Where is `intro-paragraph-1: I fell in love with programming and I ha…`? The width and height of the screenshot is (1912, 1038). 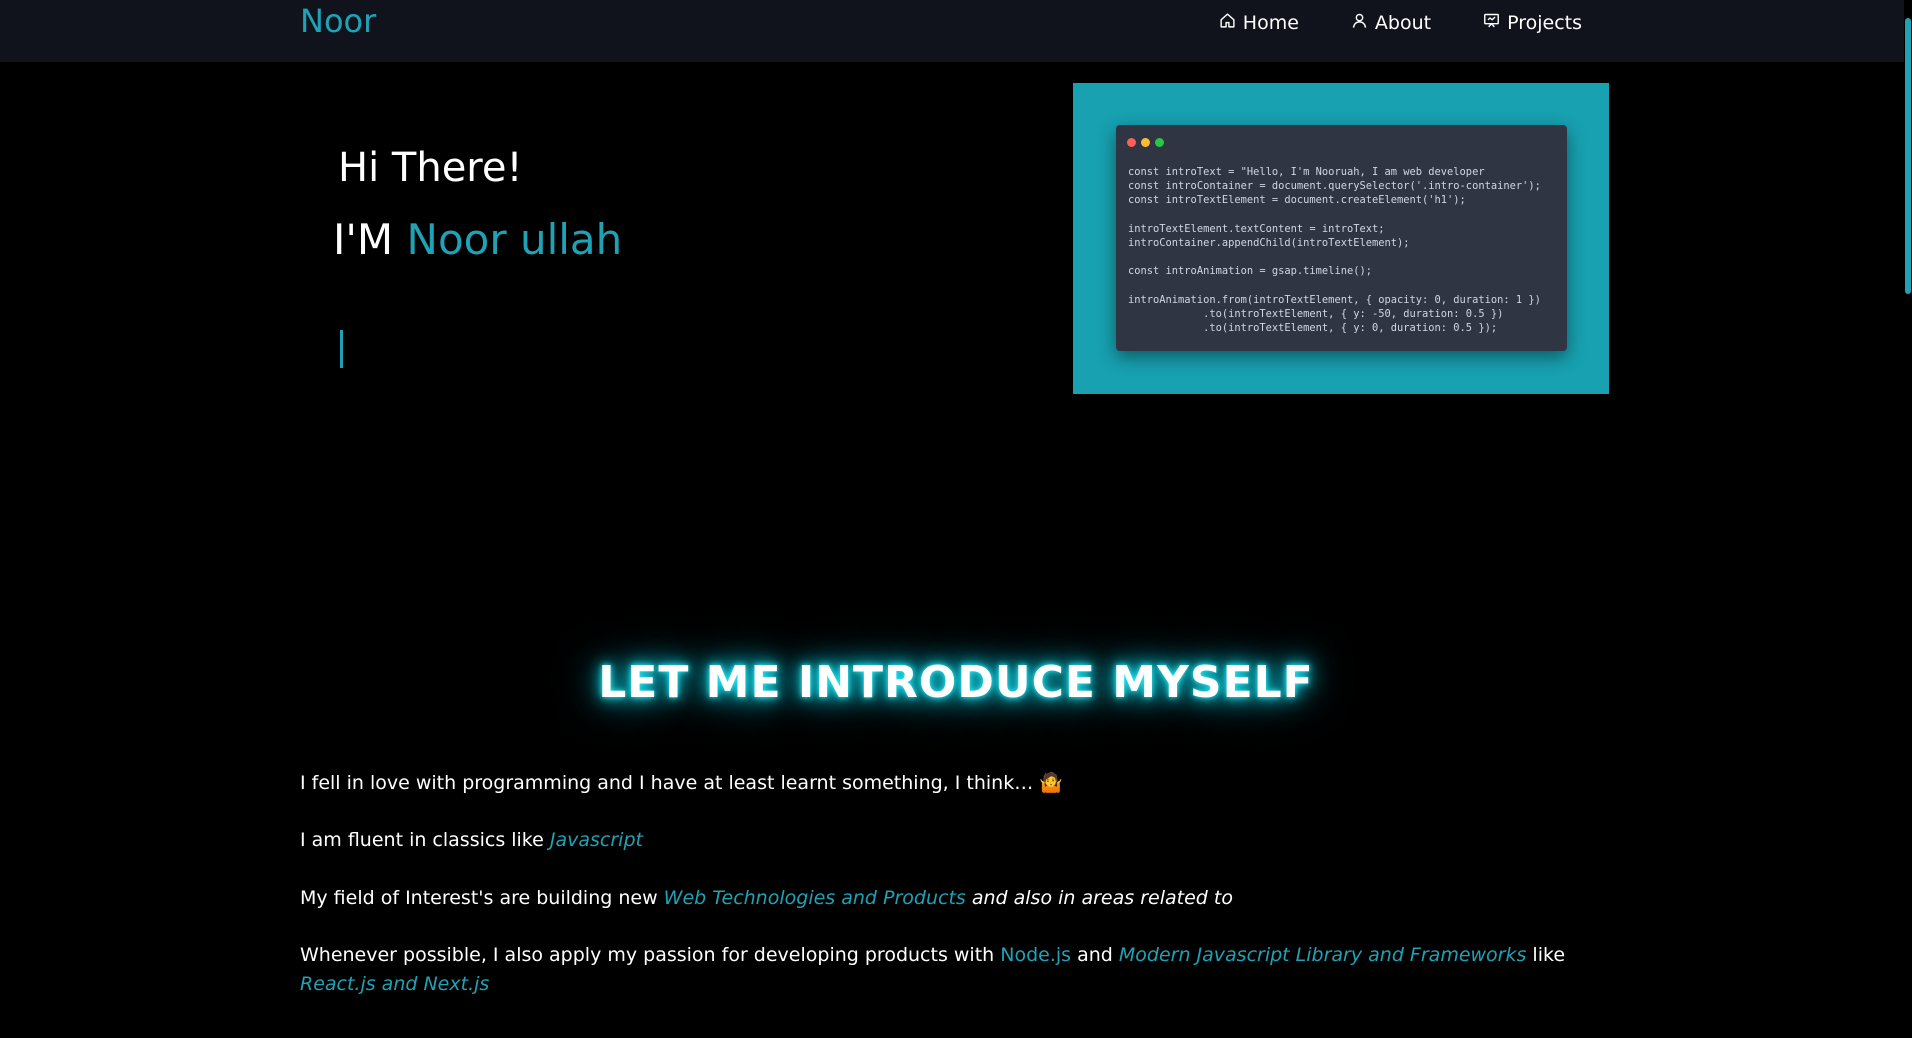 intro-paragraph-1: I fell in love with programming and I ha… is located at coordinates (950, 783).